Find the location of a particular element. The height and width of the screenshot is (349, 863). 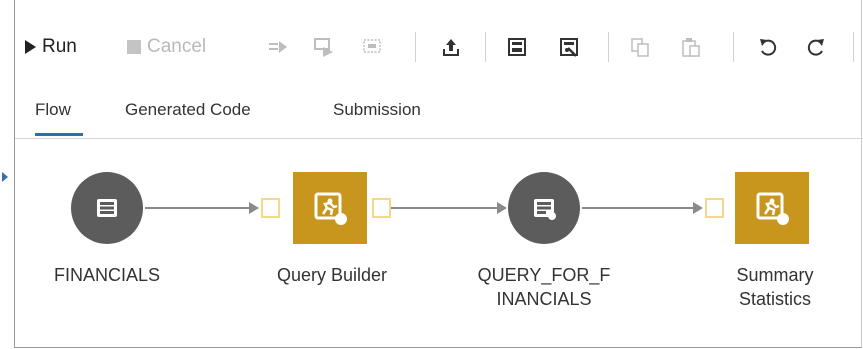

save-icon is located at coordinates (517, 47).